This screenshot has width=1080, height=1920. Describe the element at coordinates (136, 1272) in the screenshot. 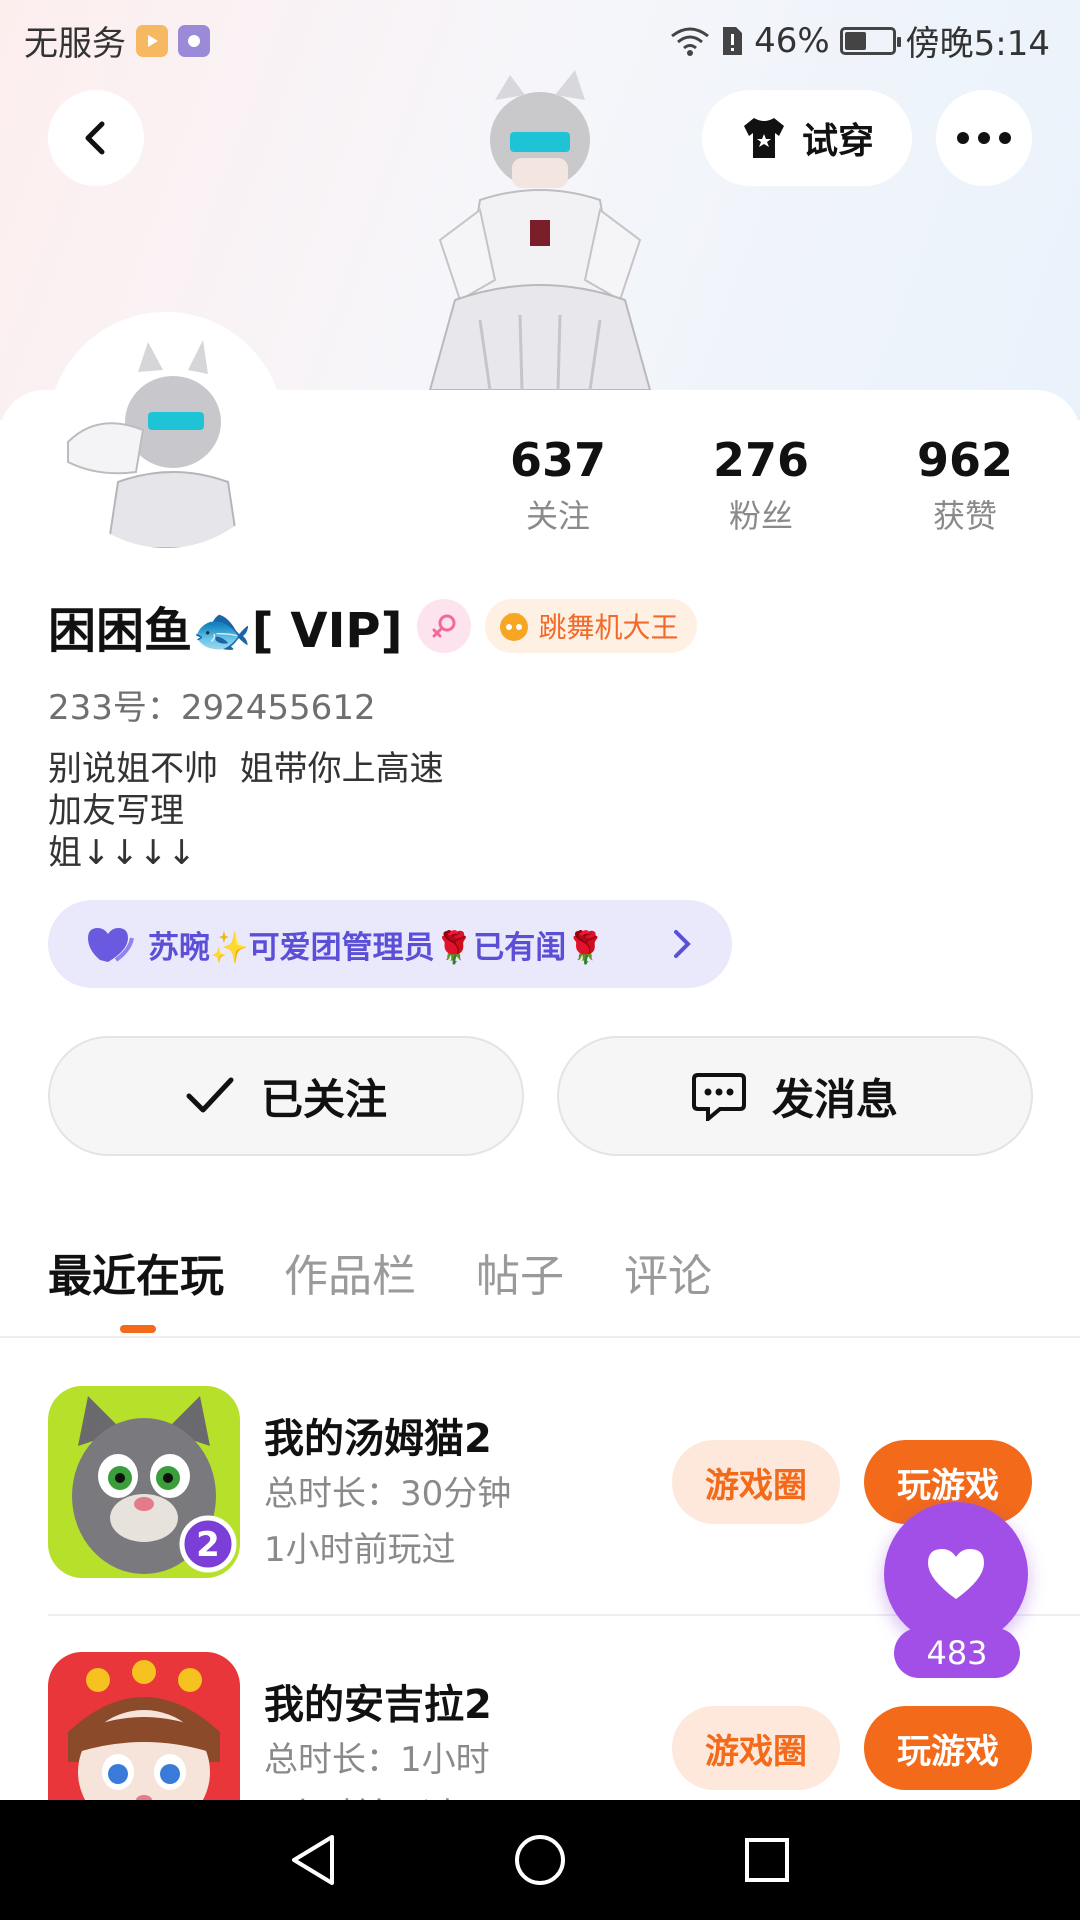

I see `tab-recently-played: 最近在玩` at that location.